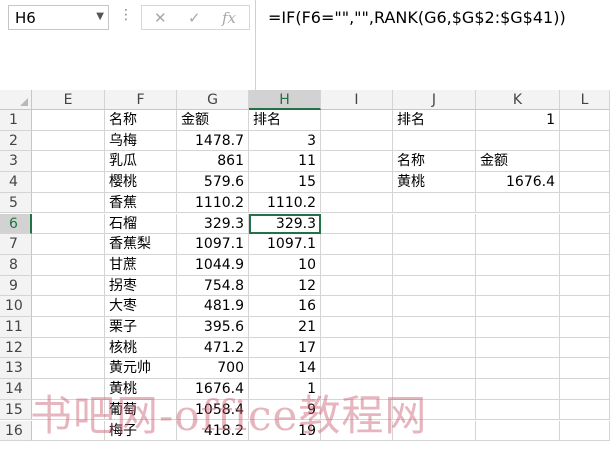  I want to click on record-amount: 1097.1, so click(213, 244).